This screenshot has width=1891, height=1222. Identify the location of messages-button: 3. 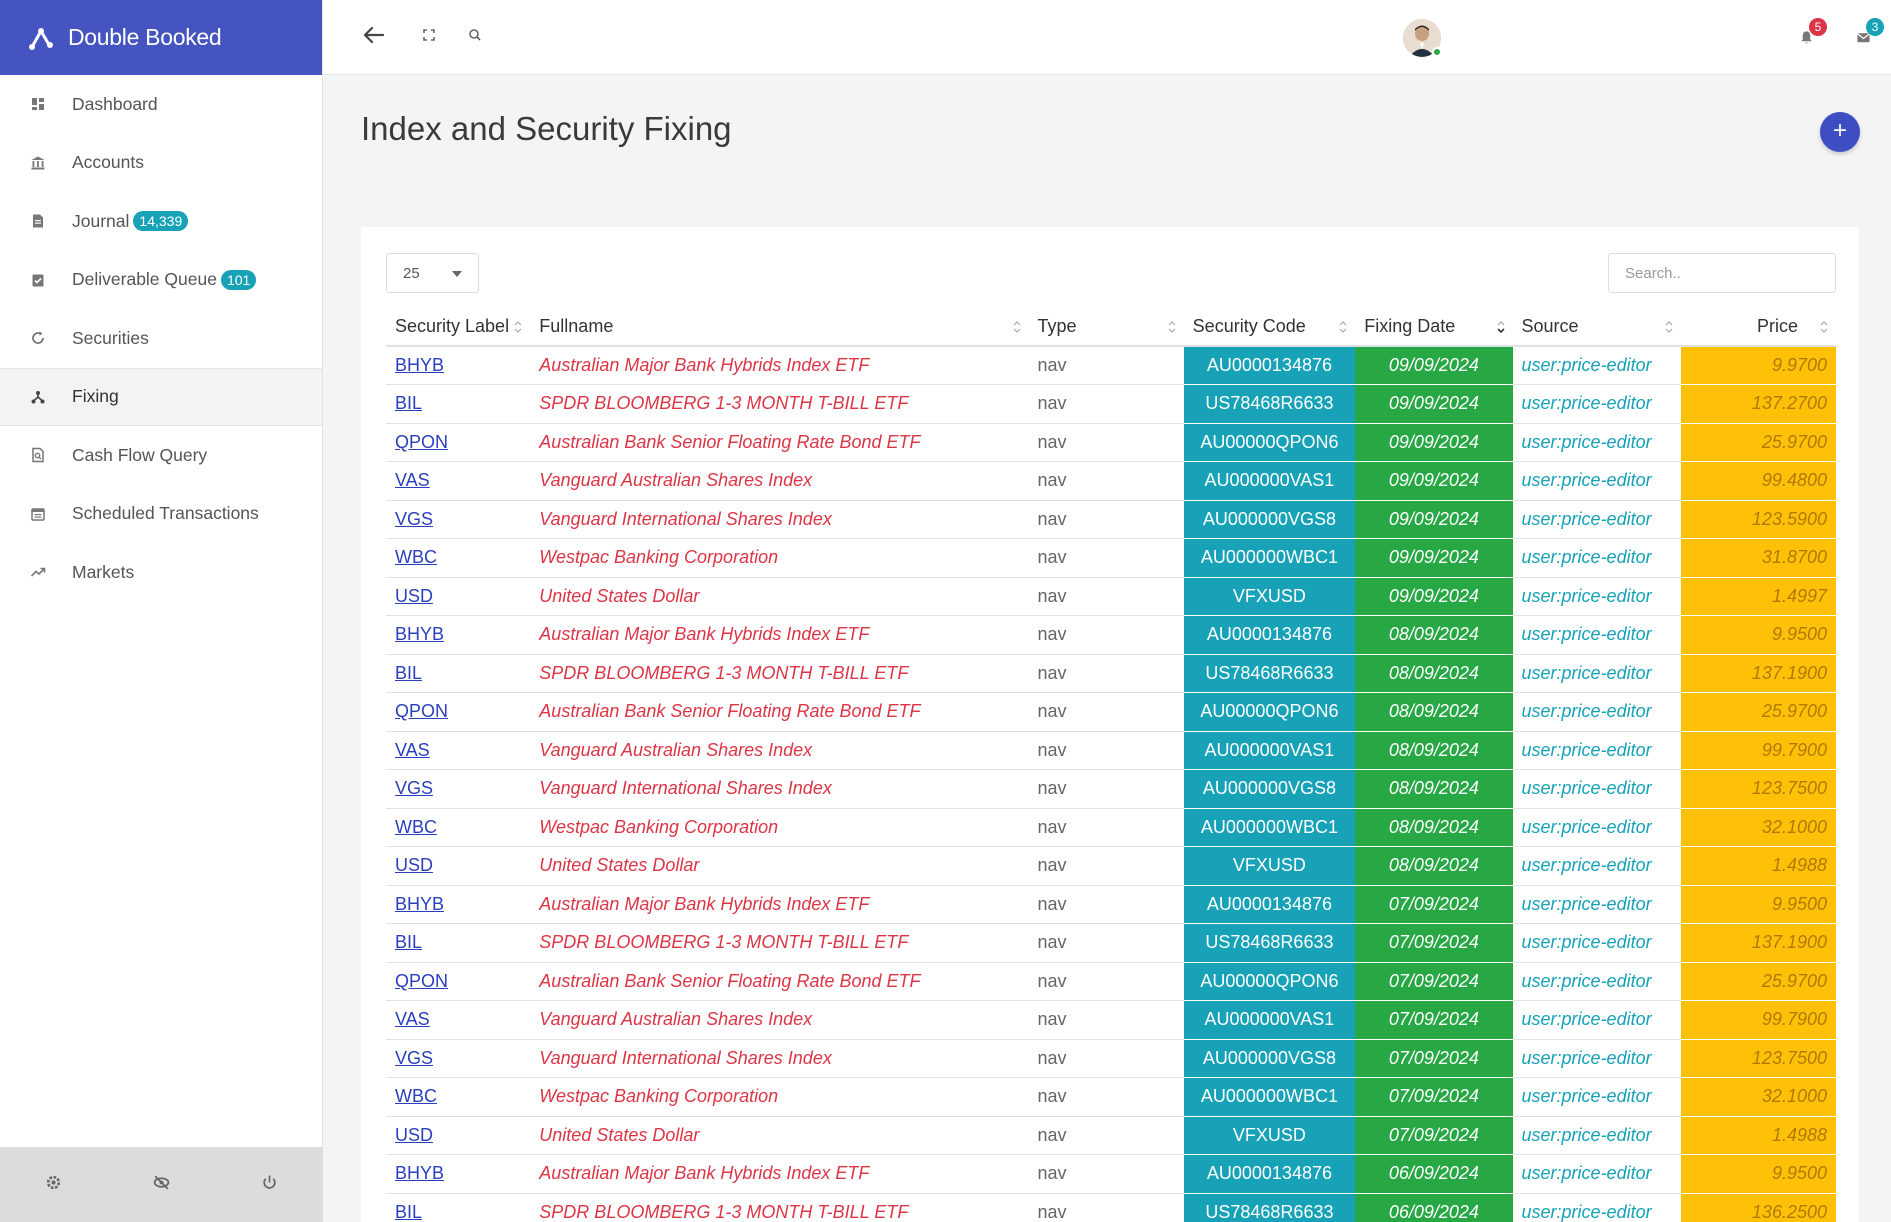
(1870, 32).